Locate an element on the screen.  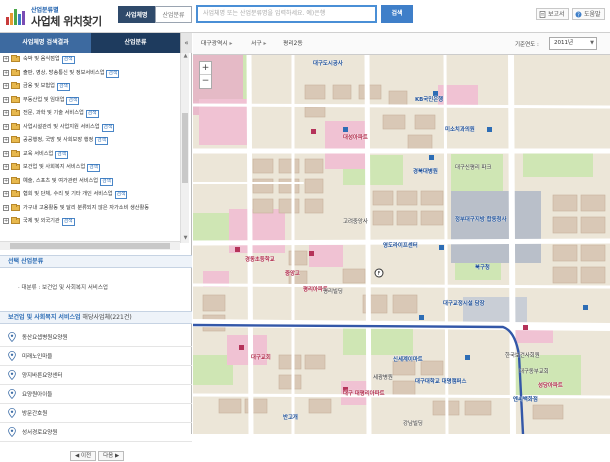
tree-item: + 숙박 및 음식점업 검색 is located at coordinates (91, 59).